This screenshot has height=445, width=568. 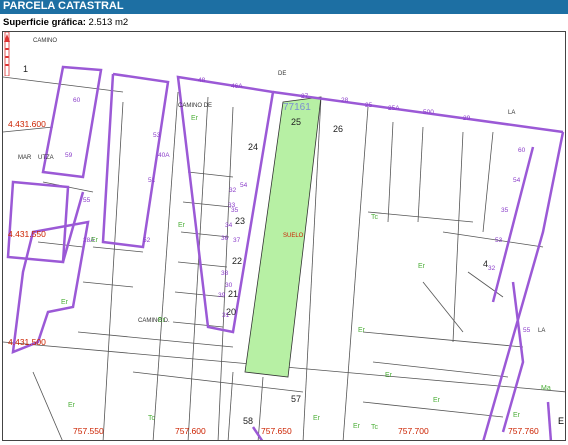 What do you see at coordinates (560, 421) in the screenshot?
I see `map-edge-label: E` at bounding box center [560, 421].